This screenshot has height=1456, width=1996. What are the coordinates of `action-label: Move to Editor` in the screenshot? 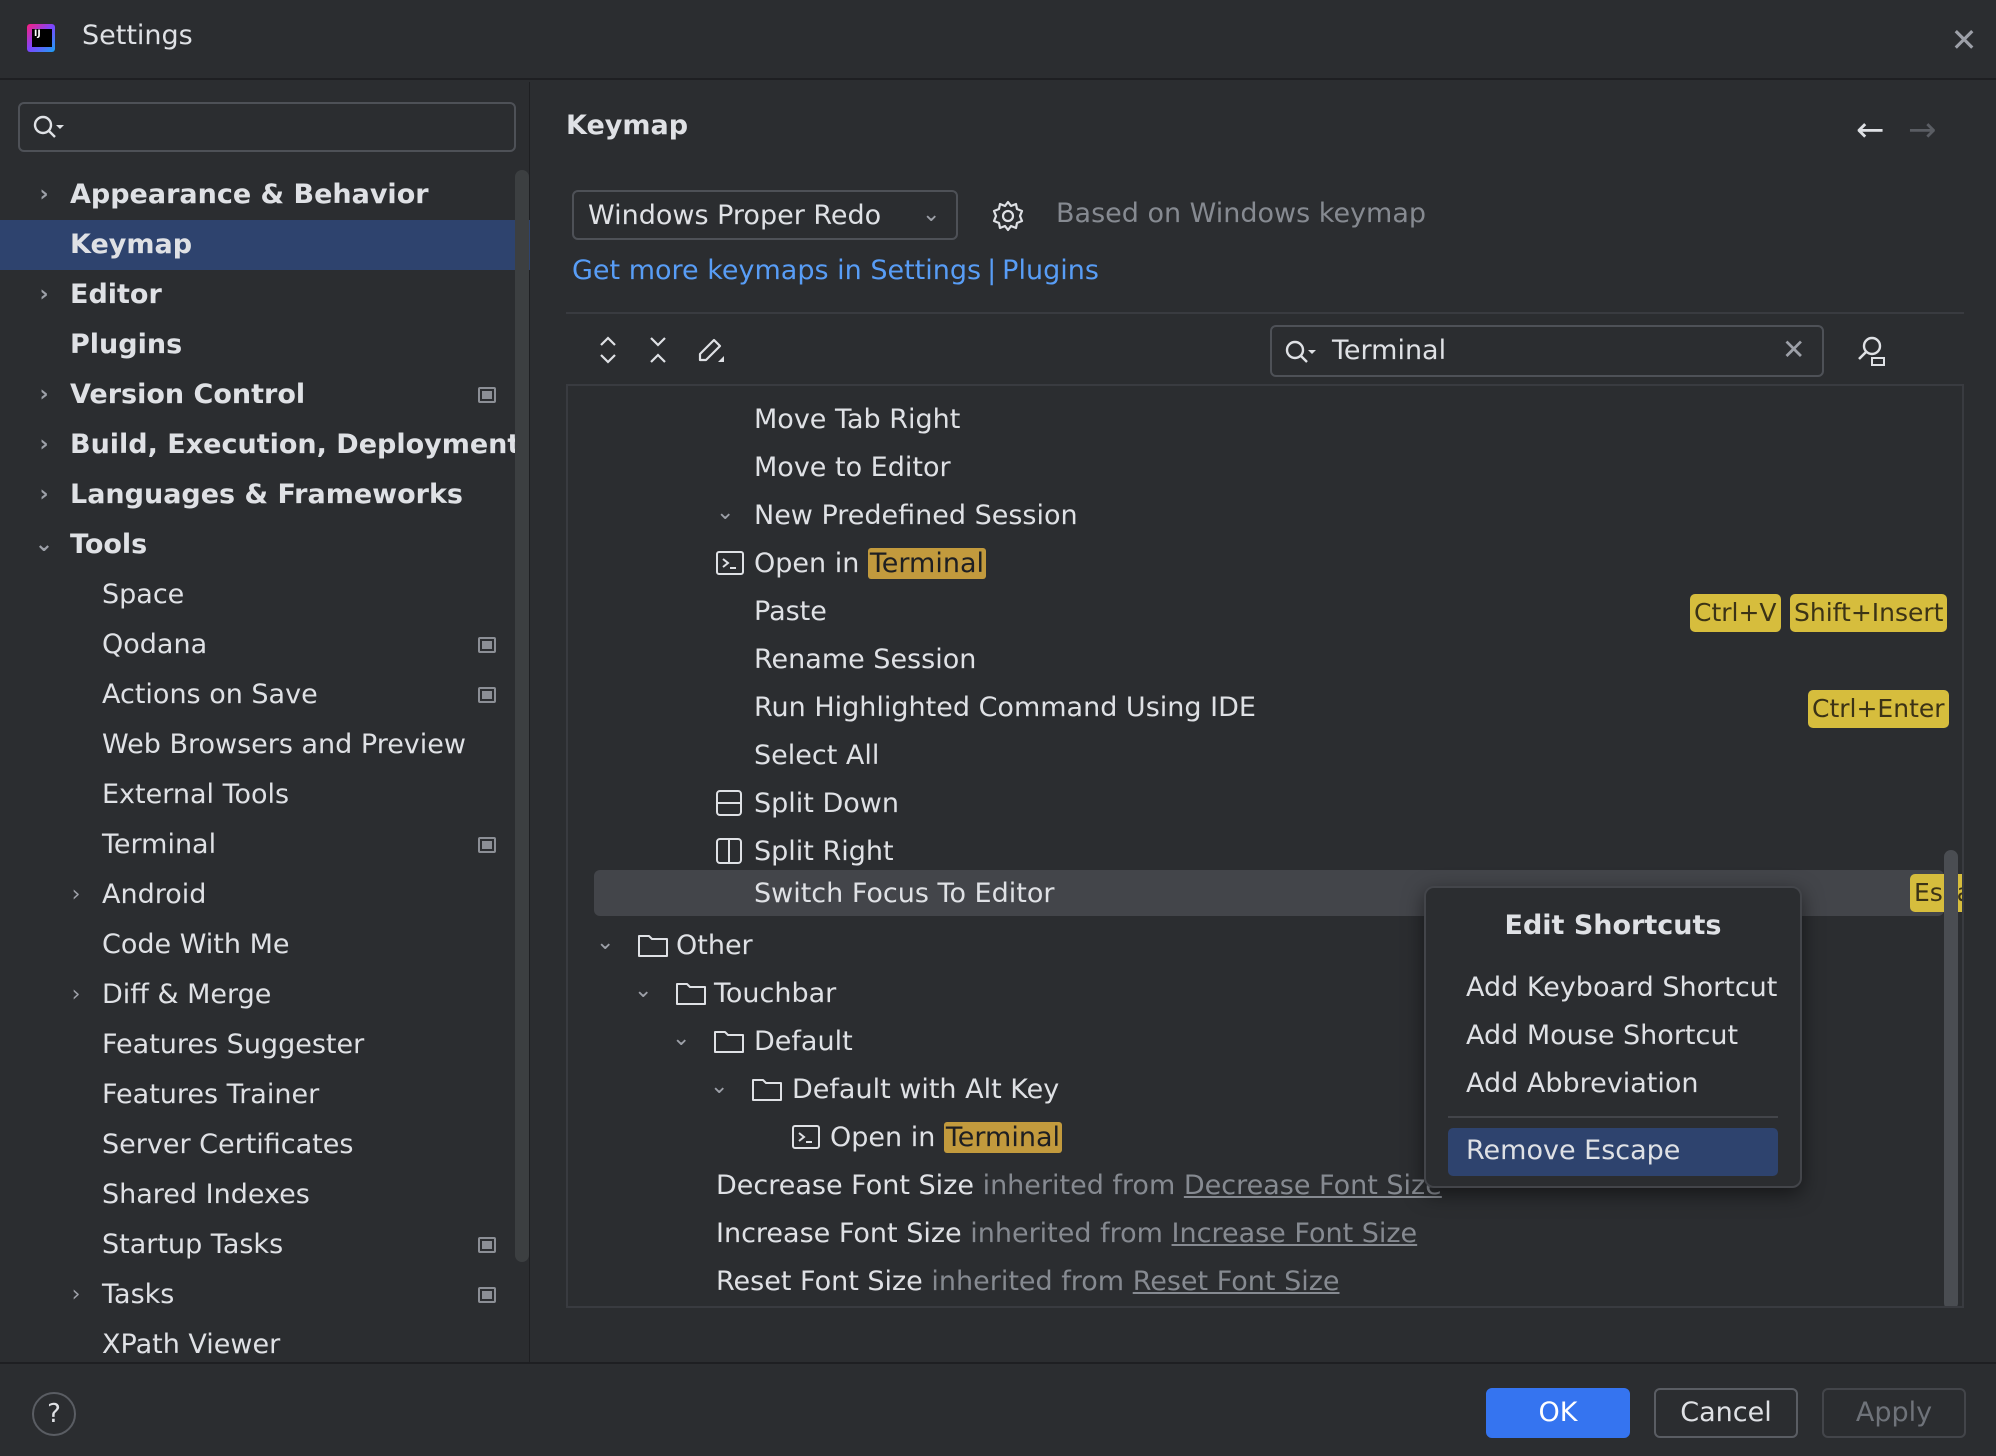 It's located at (852, 467).